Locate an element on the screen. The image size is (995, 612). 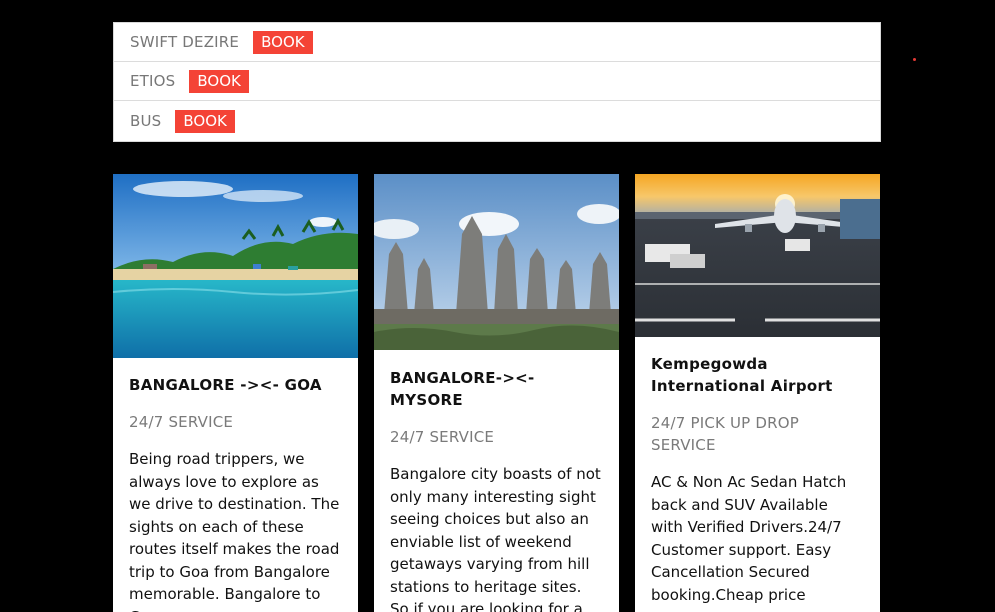
vehicle-name: ETIOS is located at coordinates (153, 81).